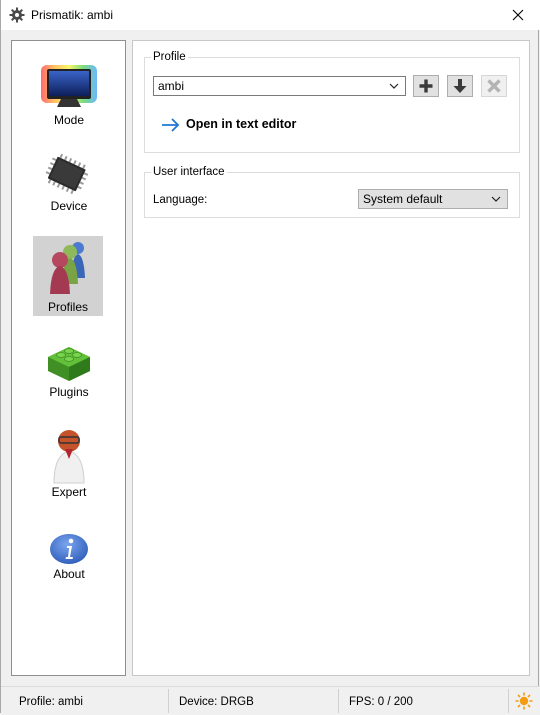 Image resolution: width=540 pixels, height=715 pixels. I want to click on status-bar: Profile: ambi Device: DRGB FPS: 0 / 200, so click(270, 700).